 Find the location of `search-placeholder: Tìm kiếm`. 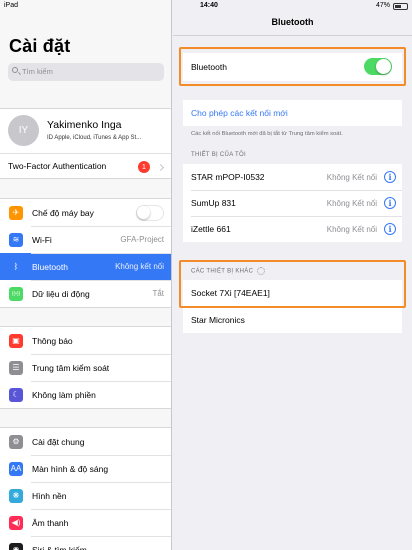

search-placeholder: Tìm kiếm is located at coordinates (37, 71).